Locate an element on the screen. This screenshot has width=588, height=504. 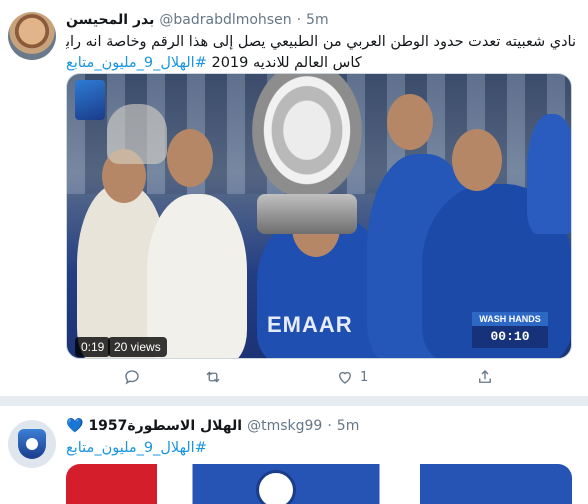
display-name: بدر المحيسن is located at coordinates (110, 20).